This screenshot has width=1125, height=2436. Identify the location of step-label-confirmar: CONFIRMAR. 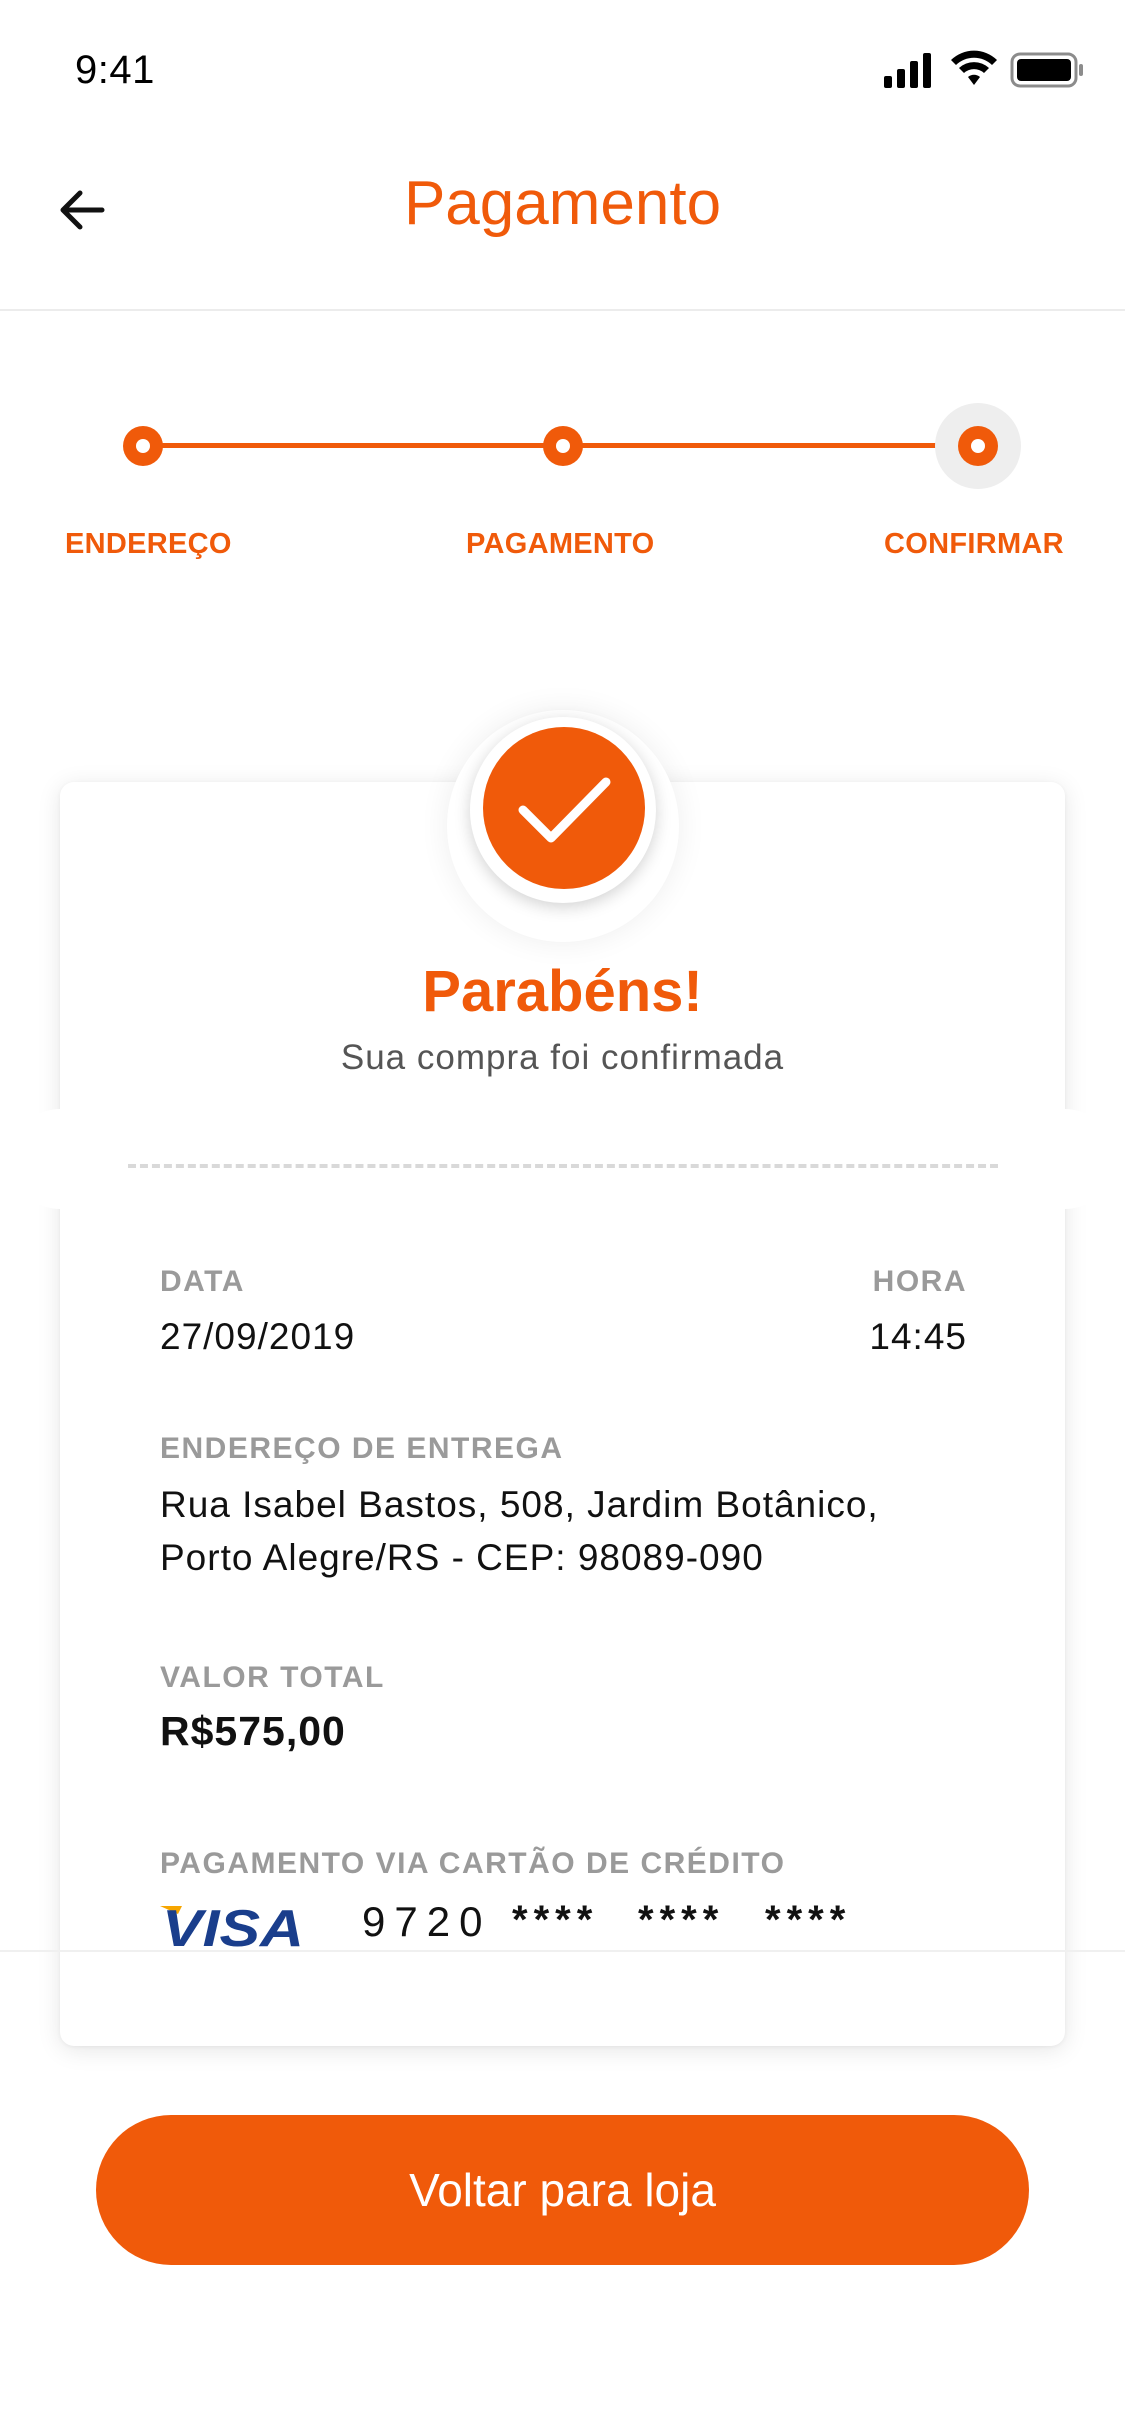
(974, 544).